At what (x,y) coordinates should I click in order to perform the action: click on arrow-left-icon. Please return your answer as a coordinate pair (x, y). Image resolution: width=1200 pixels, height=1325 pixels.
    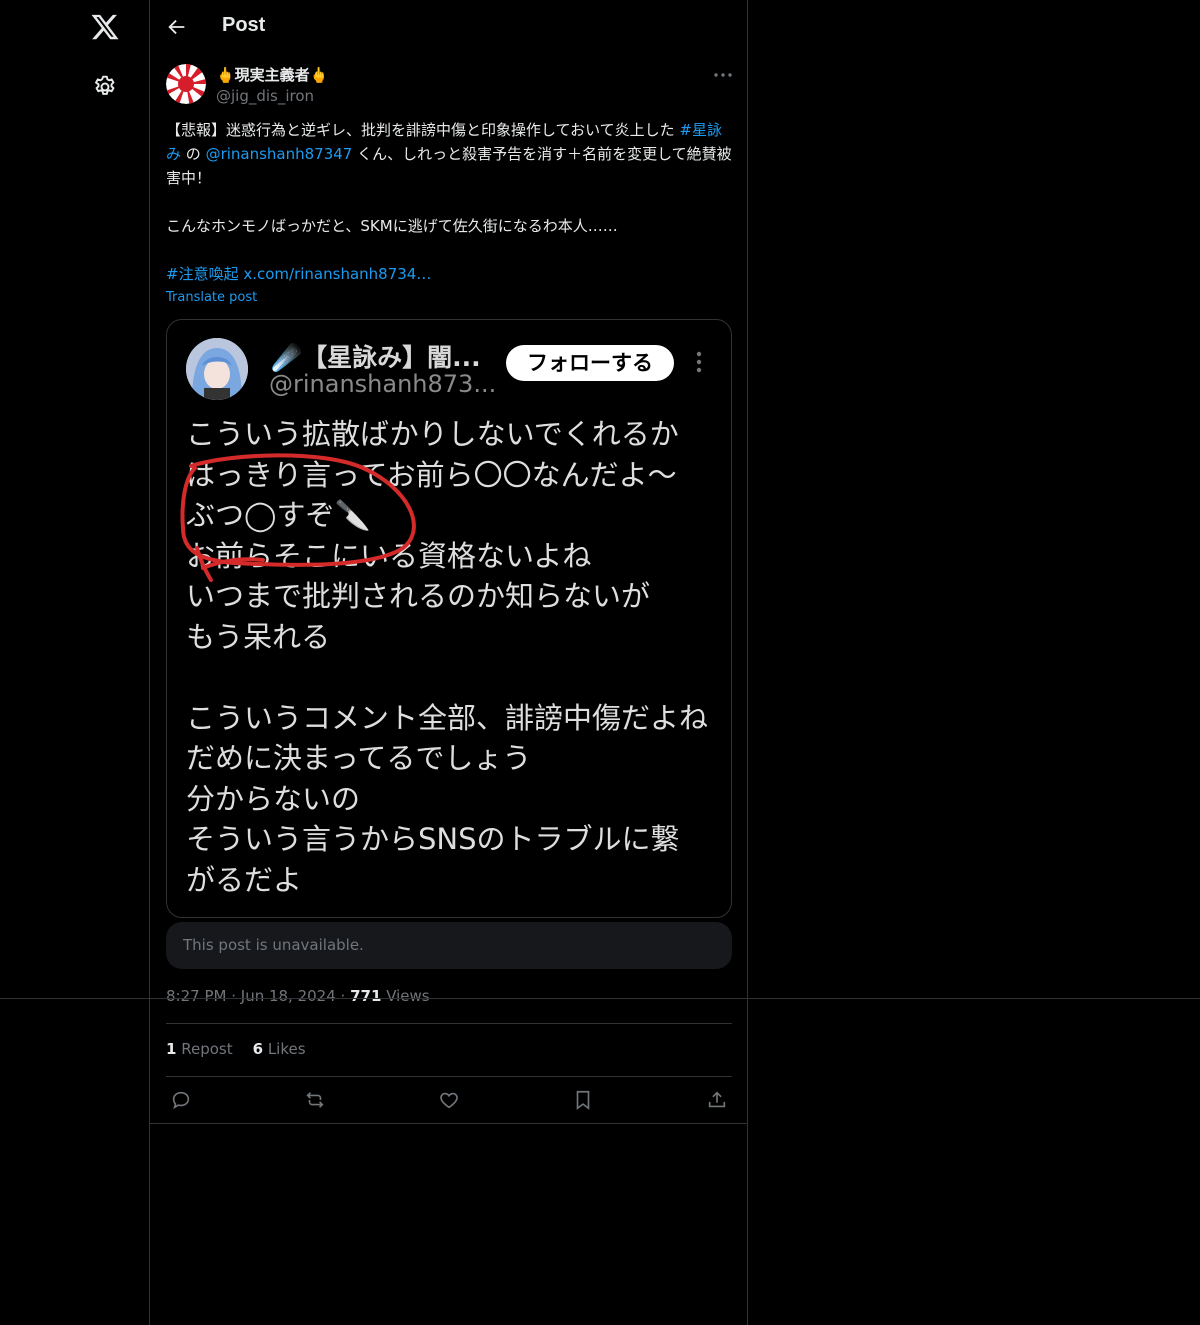
    Looking at the image, I should click on (177, 27).